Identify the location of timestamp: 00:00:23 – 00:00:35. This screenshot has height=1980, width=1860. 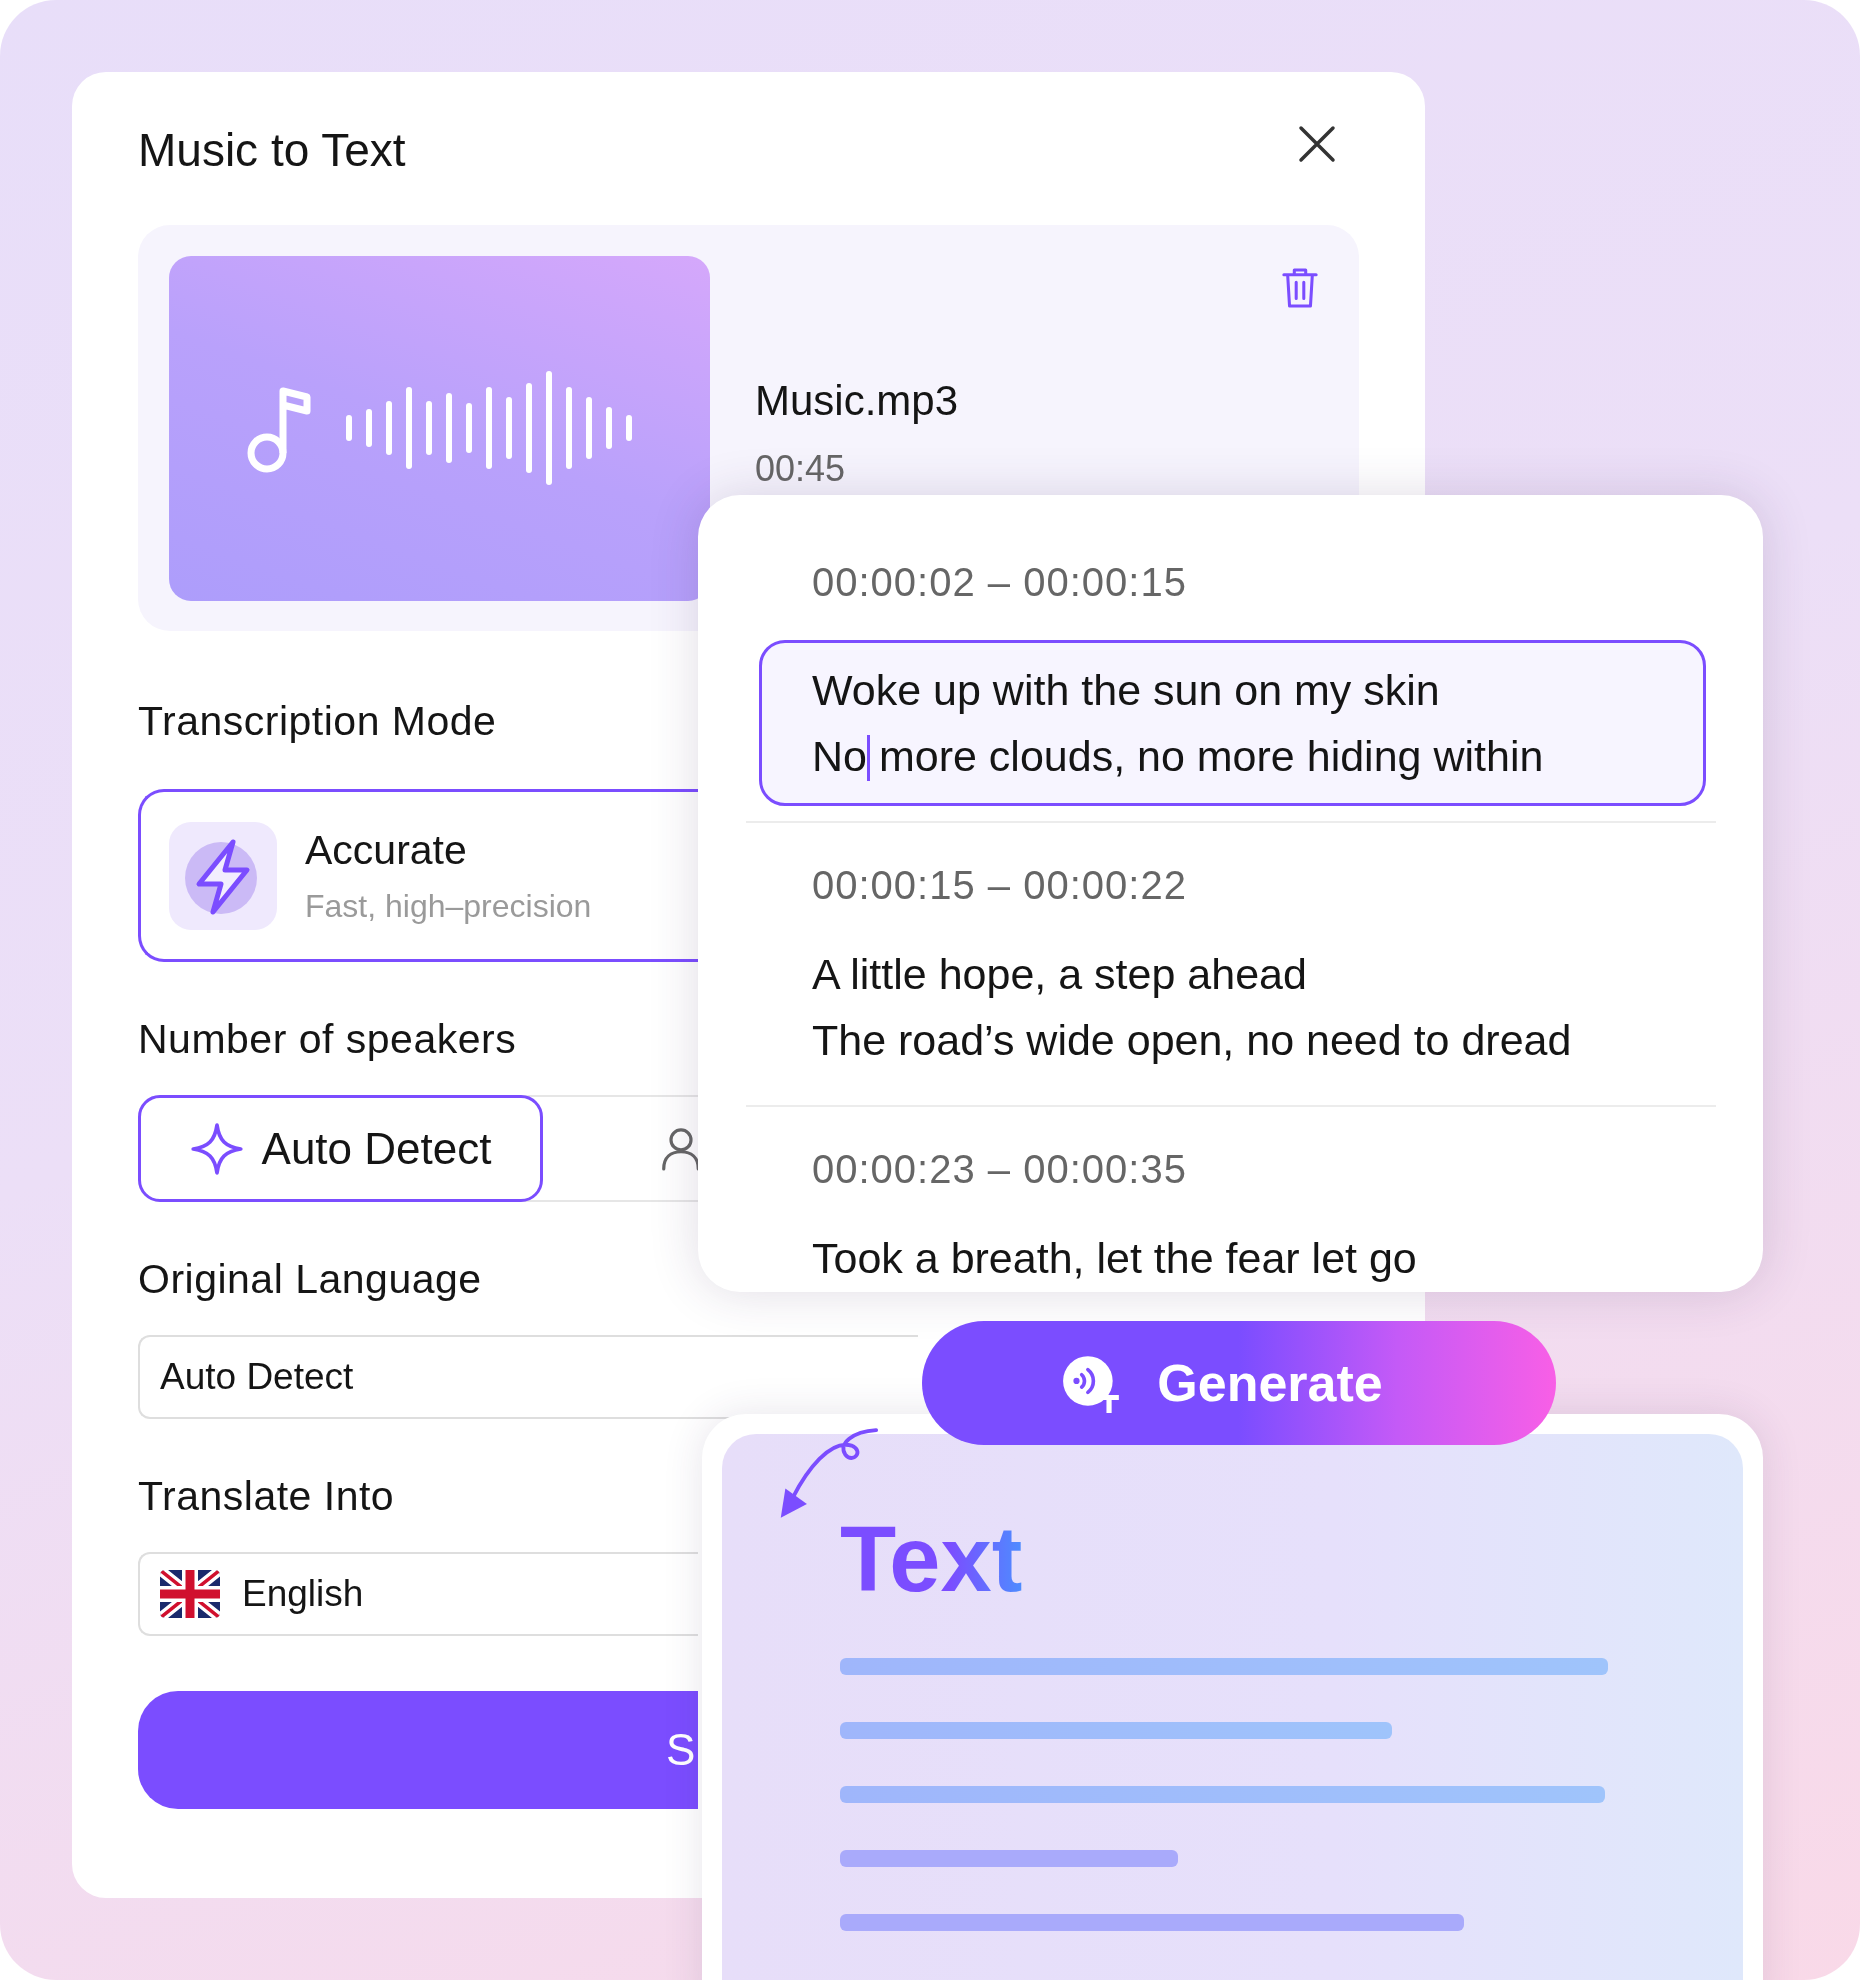
(1000, 1169).